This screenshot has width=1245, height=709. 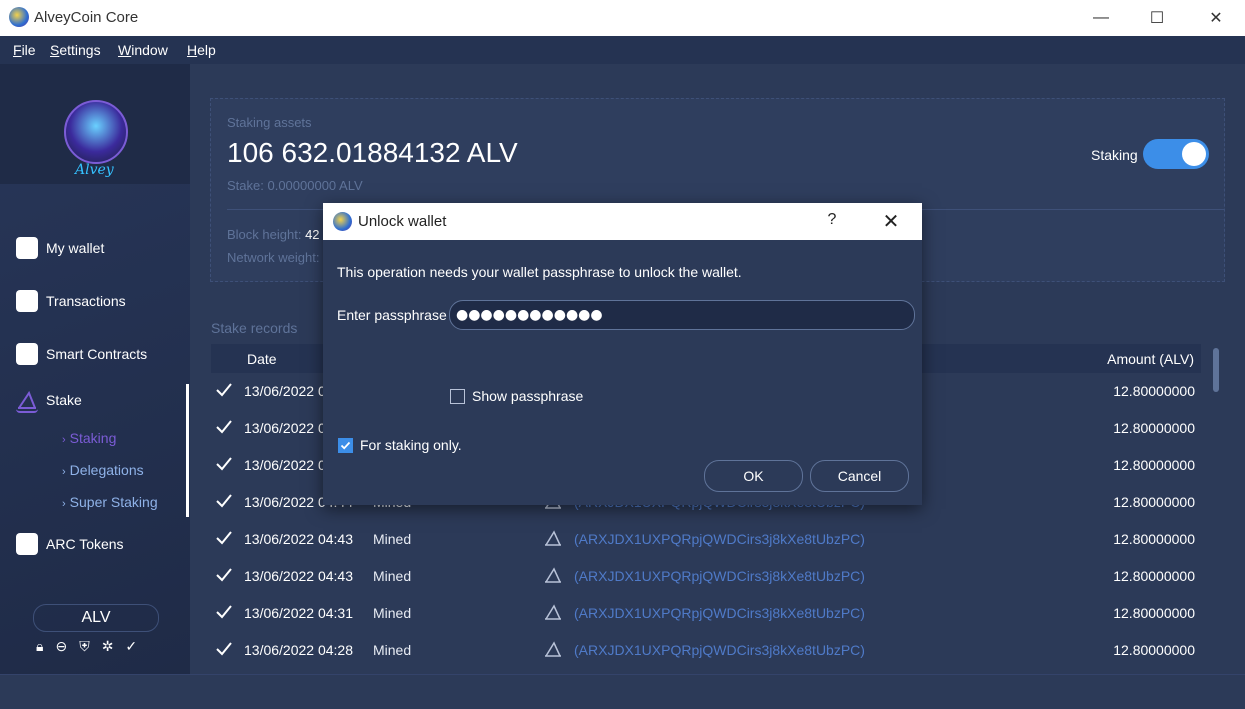 I want to click on sidebar-item-transactions: Transactions, so click(x=93, y=302).